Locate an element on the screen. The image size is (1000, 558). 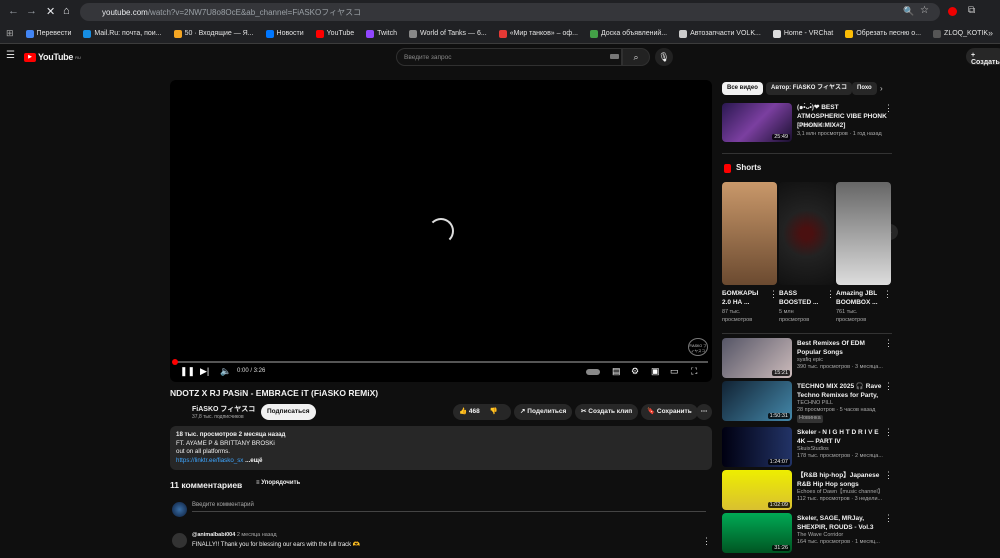
more-actions-button: ⋯ is located at coordinates (704, 412).